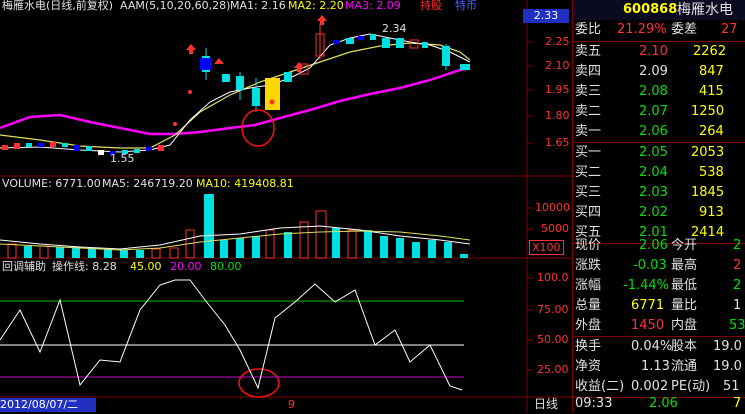  What do you see at coordinates (737, 403) in the screenshot?
I see `tick-volume: 7` at bounding box center [737, 403].